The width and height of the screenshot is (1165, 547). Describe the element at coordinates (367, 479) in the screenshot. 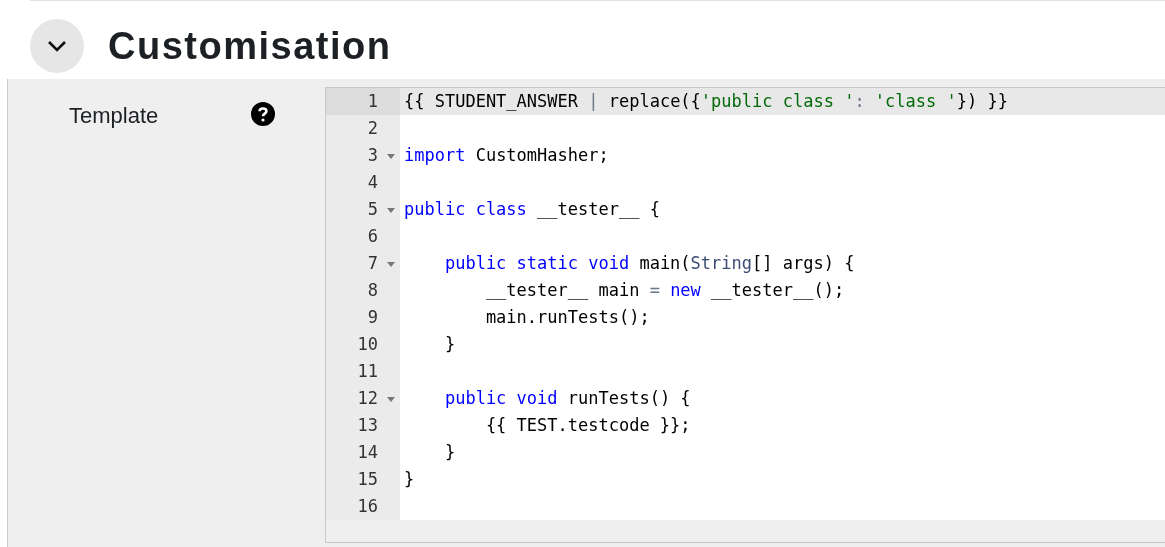

I see `line-number: 15` at that location.